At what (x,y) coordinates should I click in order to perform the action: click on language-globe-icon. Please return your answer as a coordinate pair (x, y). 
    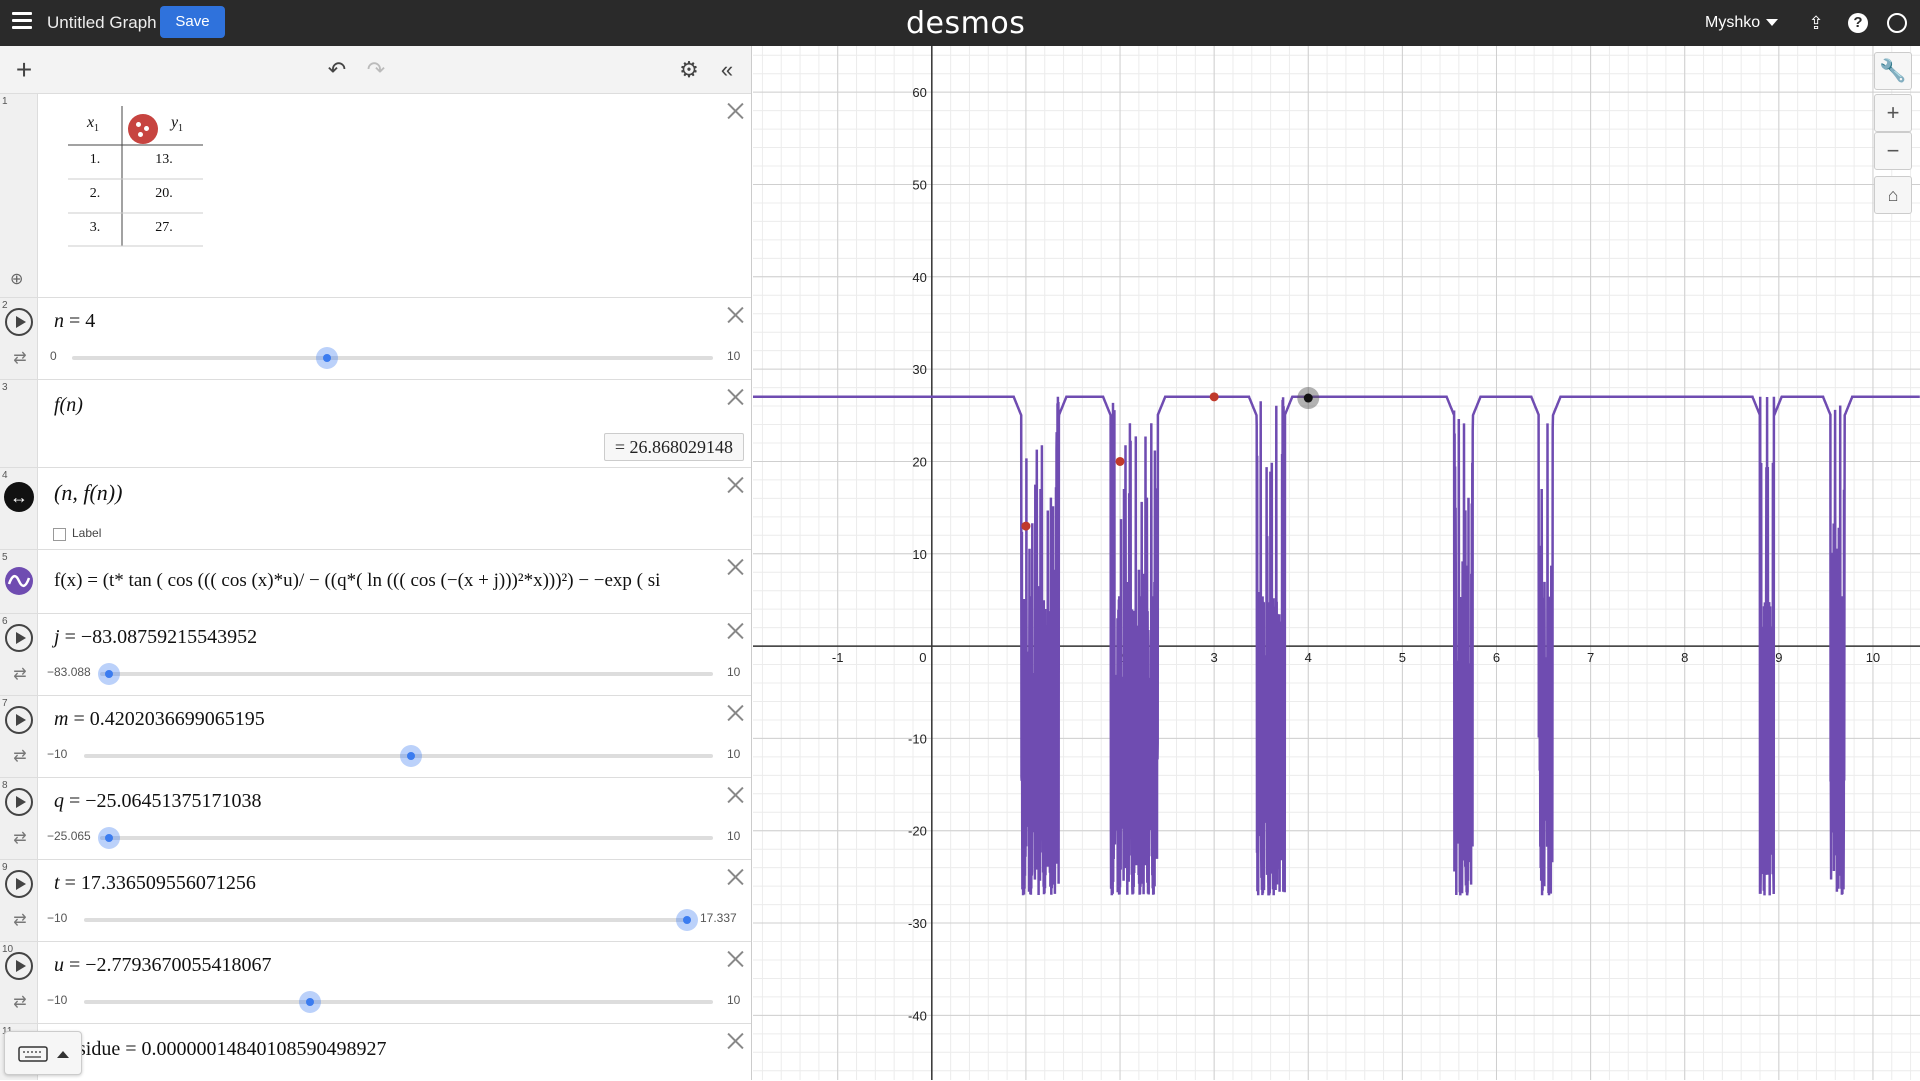
    Looking at the image, I should click on (1897, 23).